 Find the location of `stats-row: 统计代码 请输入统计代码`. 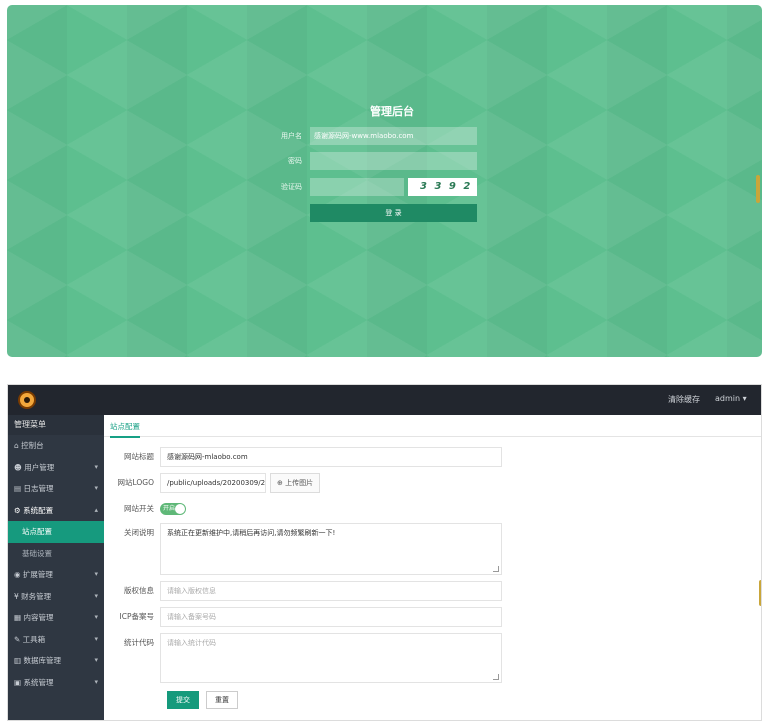

stats-row: 统计代码 请输入统计代码 is located at coordinates (303, 658).